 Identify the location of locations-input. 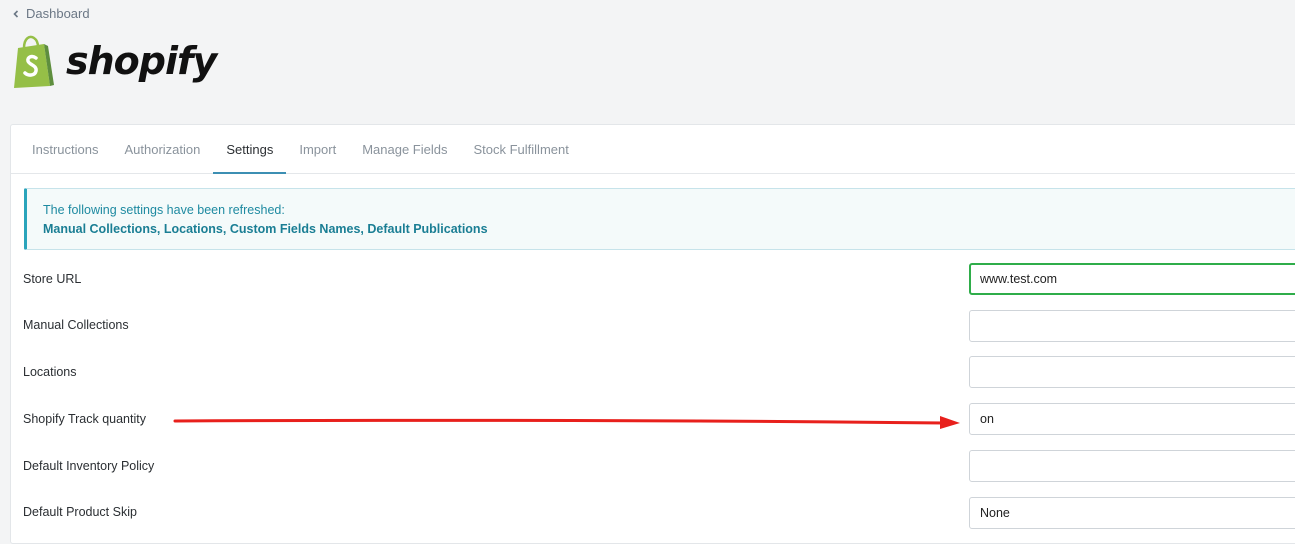
(1132, 372).